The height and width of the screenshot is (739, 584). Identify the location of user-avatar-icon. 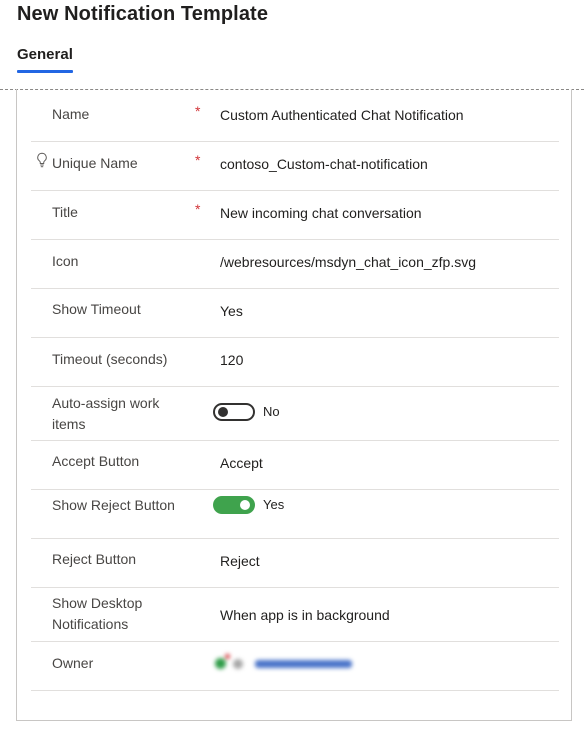
(220, 663).